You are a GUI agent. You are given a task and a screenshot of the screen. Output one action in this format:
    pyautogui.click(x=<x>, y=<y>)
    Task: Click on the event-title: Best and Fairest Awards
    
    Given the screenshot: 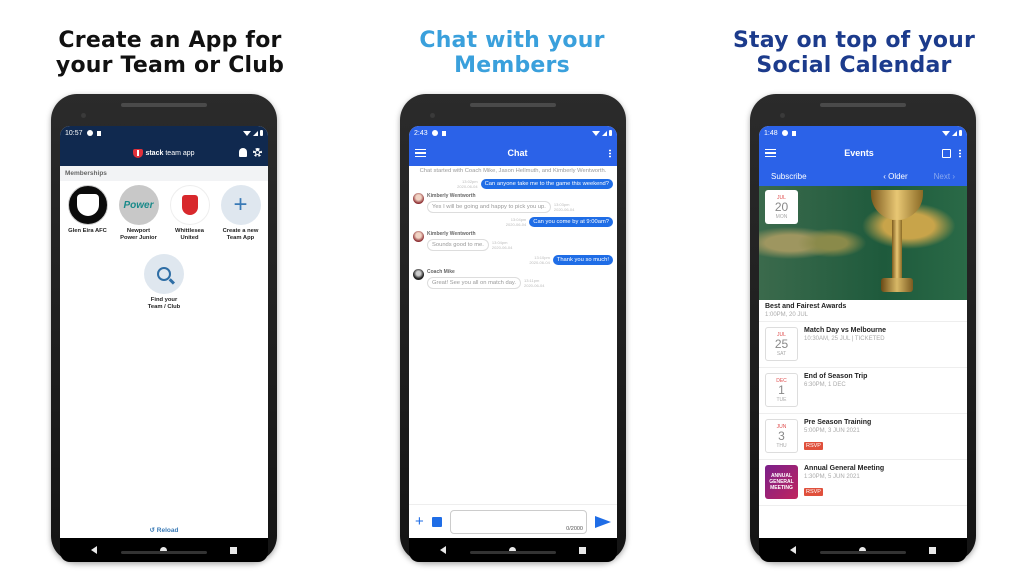 What is the action you would take?
    pyautogui.click(x=806, y=306)
    